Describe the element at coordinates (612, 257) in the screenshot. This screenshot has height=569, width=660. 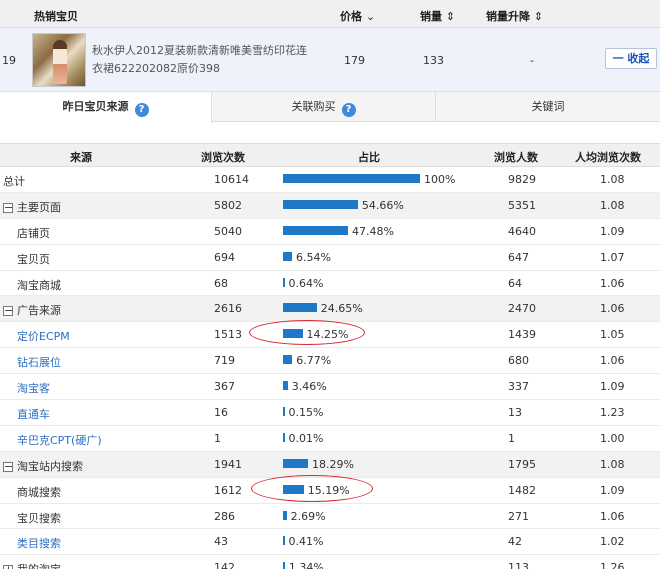
I see `avg-views: 1.07` at that location.